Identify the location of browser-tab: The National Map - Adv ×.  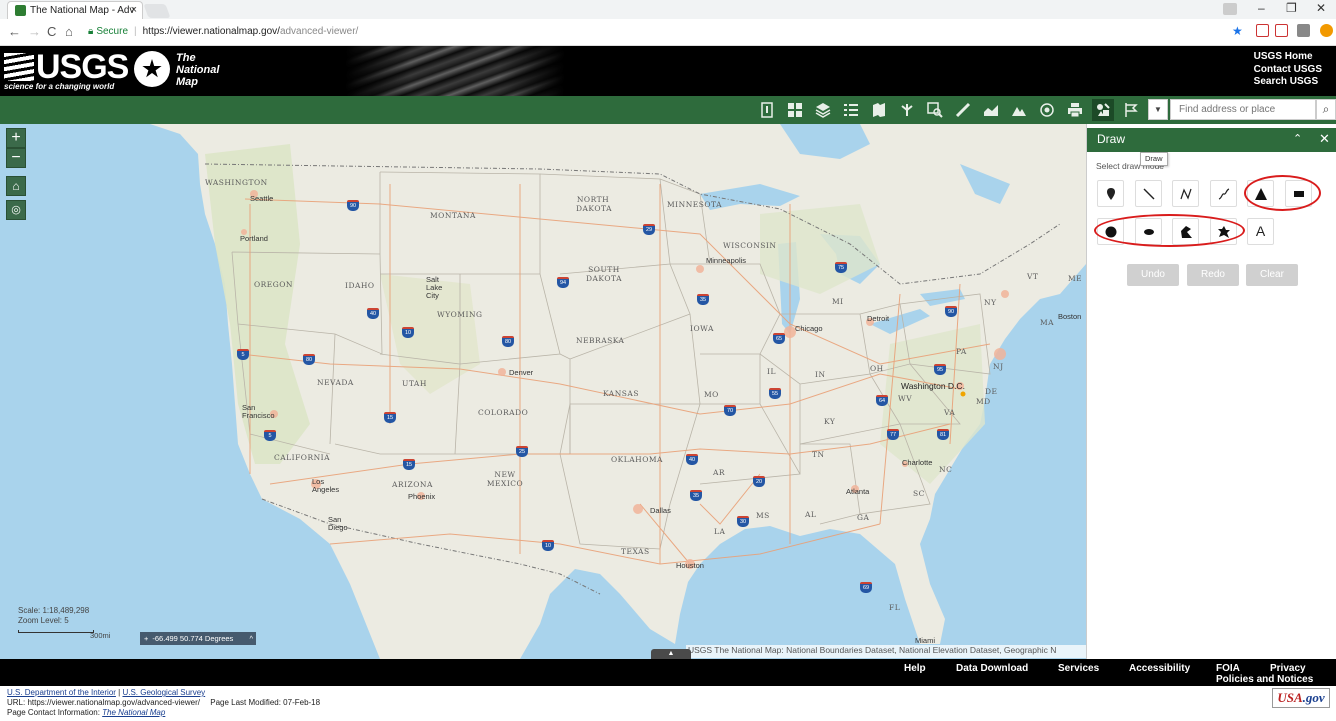
(75, 10).